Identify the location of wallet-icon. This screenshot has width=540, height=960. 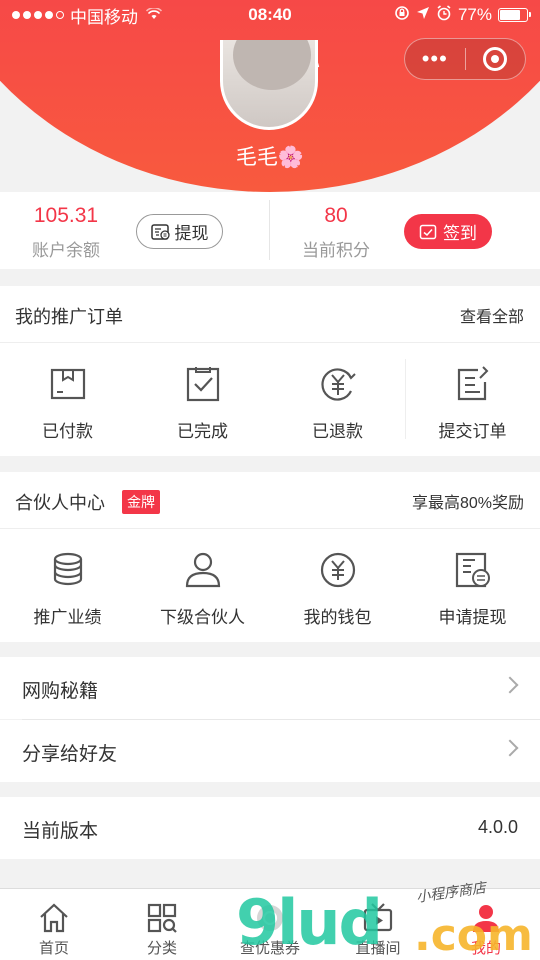
(160, 231).